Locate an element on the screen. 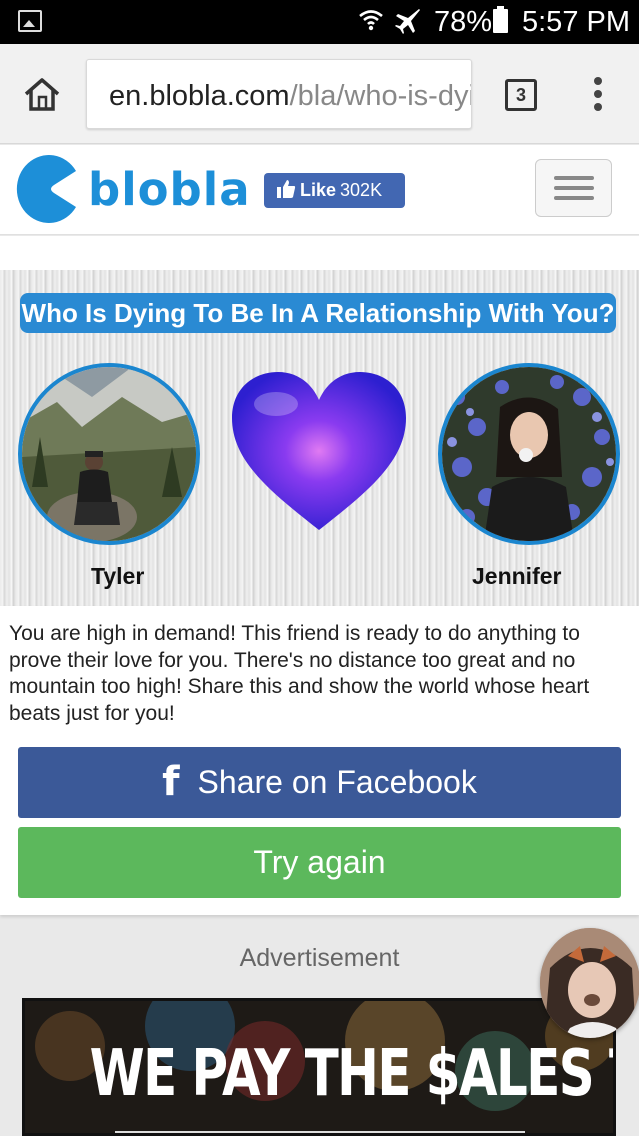 This screenshot has width=639, height=1136. tab-switcher-button: 3 is located at coordinates (521, 95).